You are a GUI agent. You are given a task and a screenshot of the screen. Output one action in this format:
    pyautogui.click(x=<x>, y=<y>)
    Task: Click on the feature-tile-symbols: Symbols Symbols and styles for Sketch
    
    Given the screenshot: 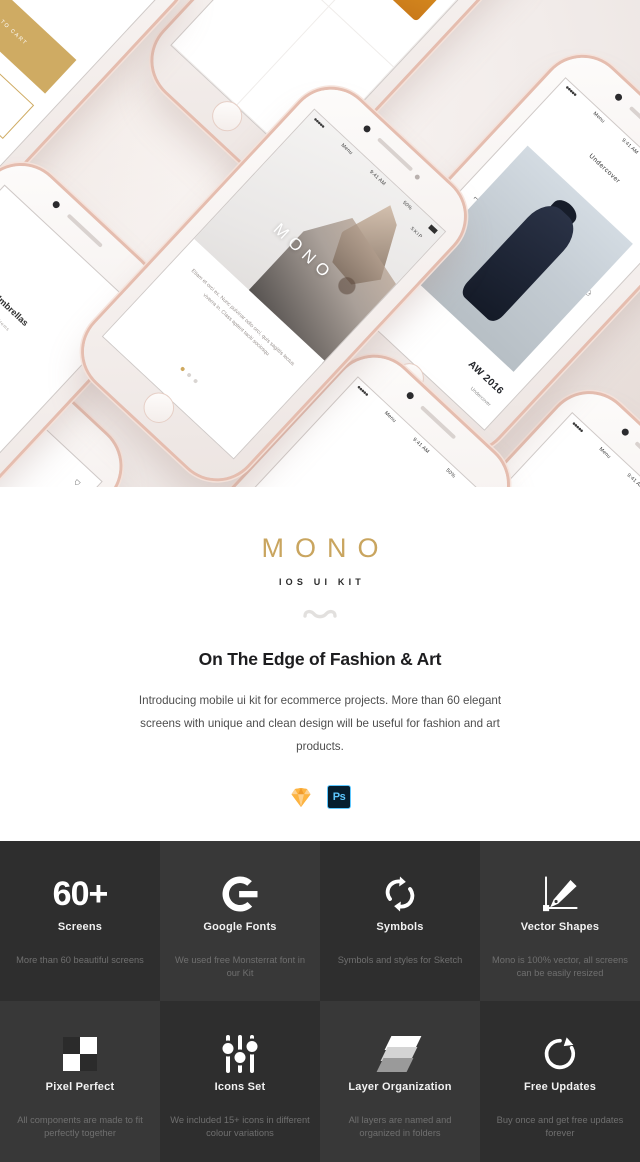 What is the action you would take?
    pyautogui.click(x=400, y=921)
    